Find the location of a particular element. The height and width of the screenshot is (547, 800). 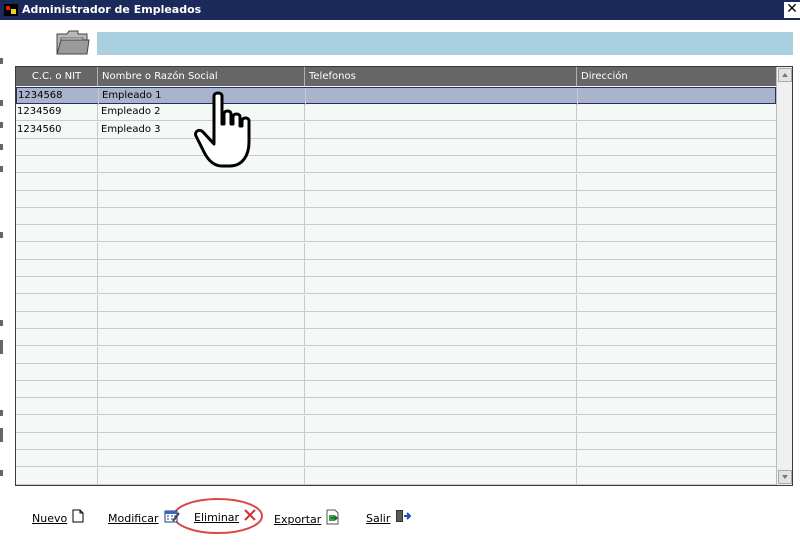

export-button-label: Exportar is located at coordinates (298, 519).